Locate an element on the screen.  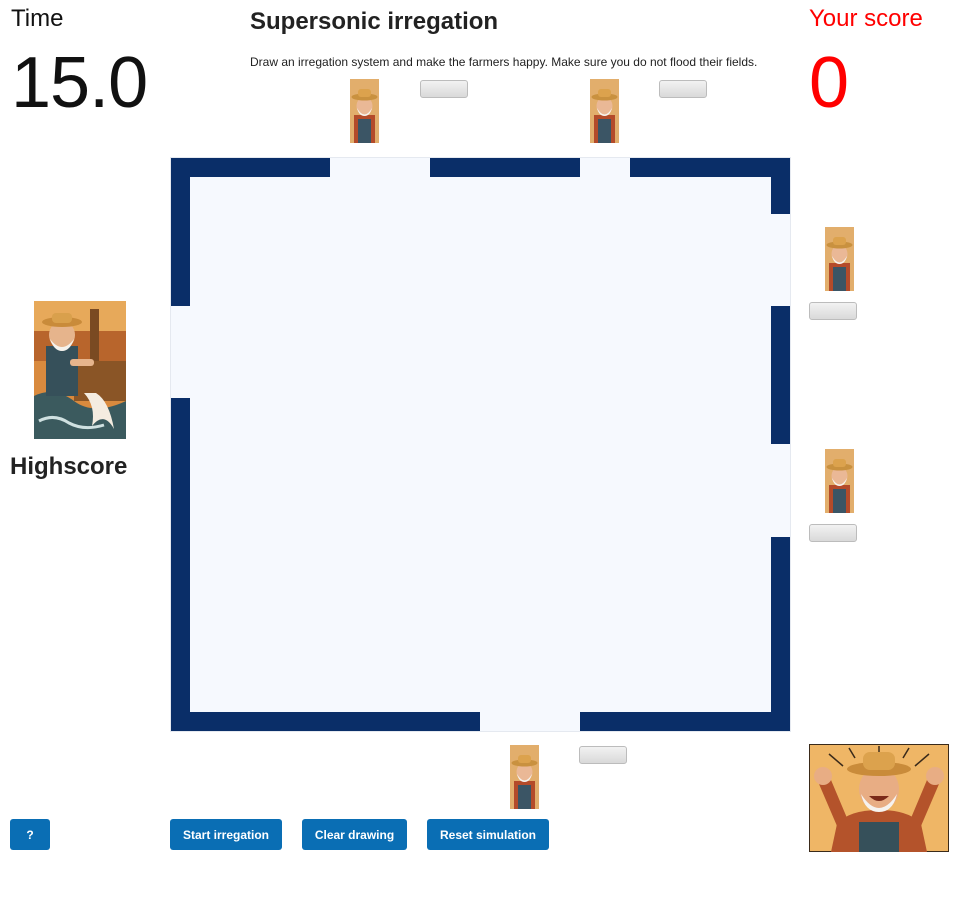
farmer-top-right-water-meter is located at coordinates (683, 89).